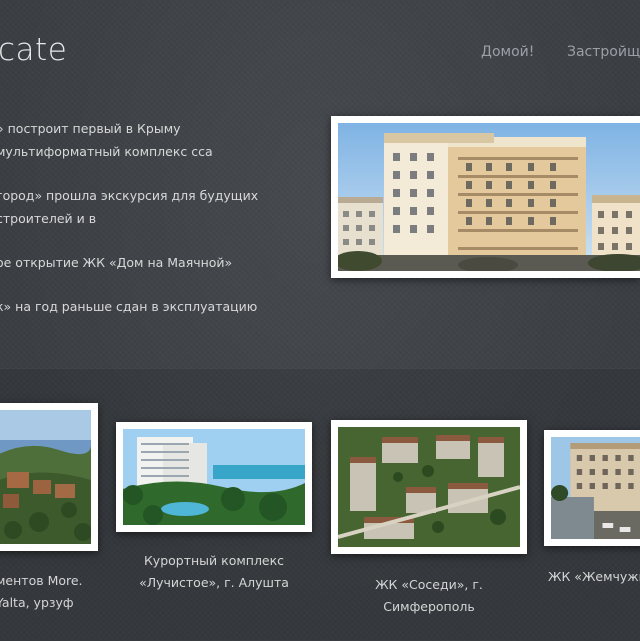  I want to click on nav-home-link: Домой!, so click(507, 52).